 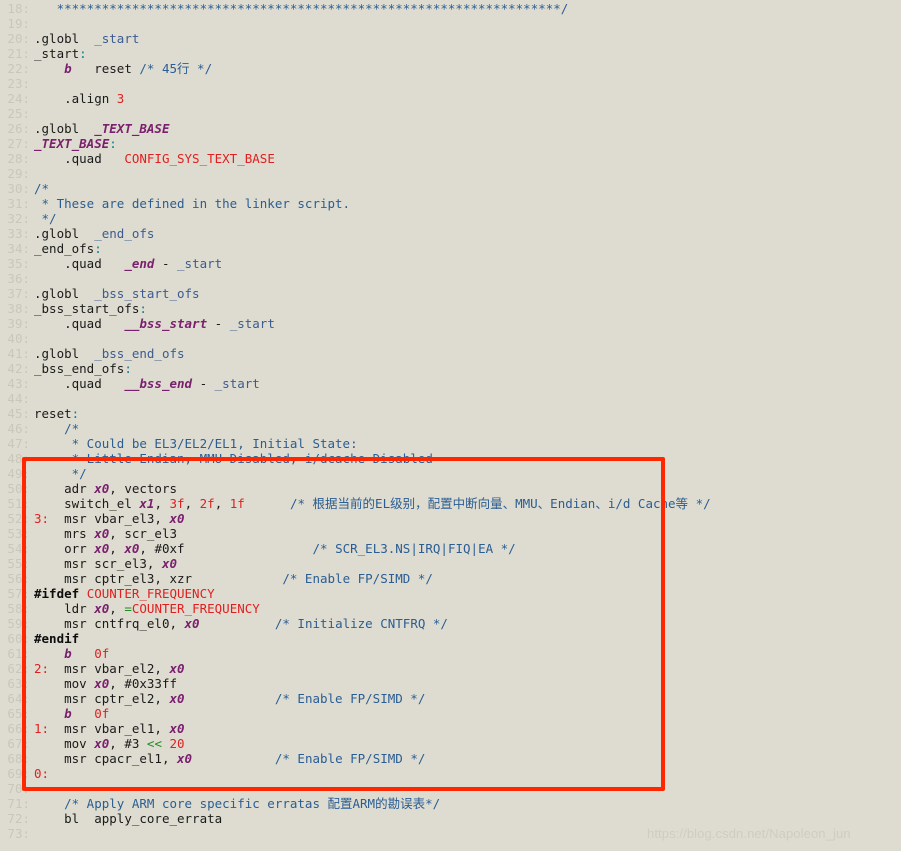 What do you see at coordinates (38, 773) in the screenshot?
I see `code-token: 0` at bounding box center [38, 773].